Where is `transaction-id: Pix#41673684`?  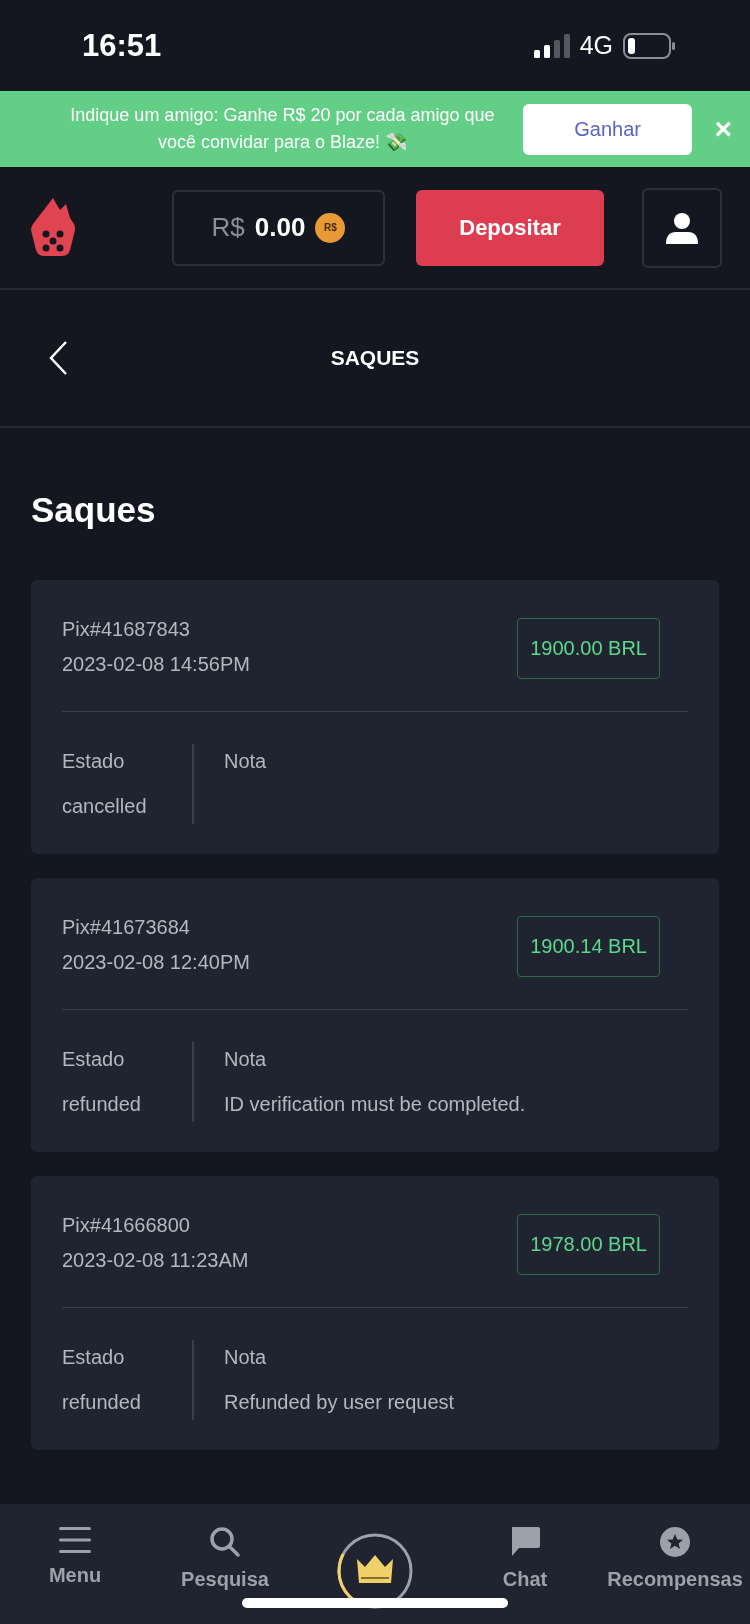 transaction-id: Pix#41673684 is located at coordinates (126, 927).